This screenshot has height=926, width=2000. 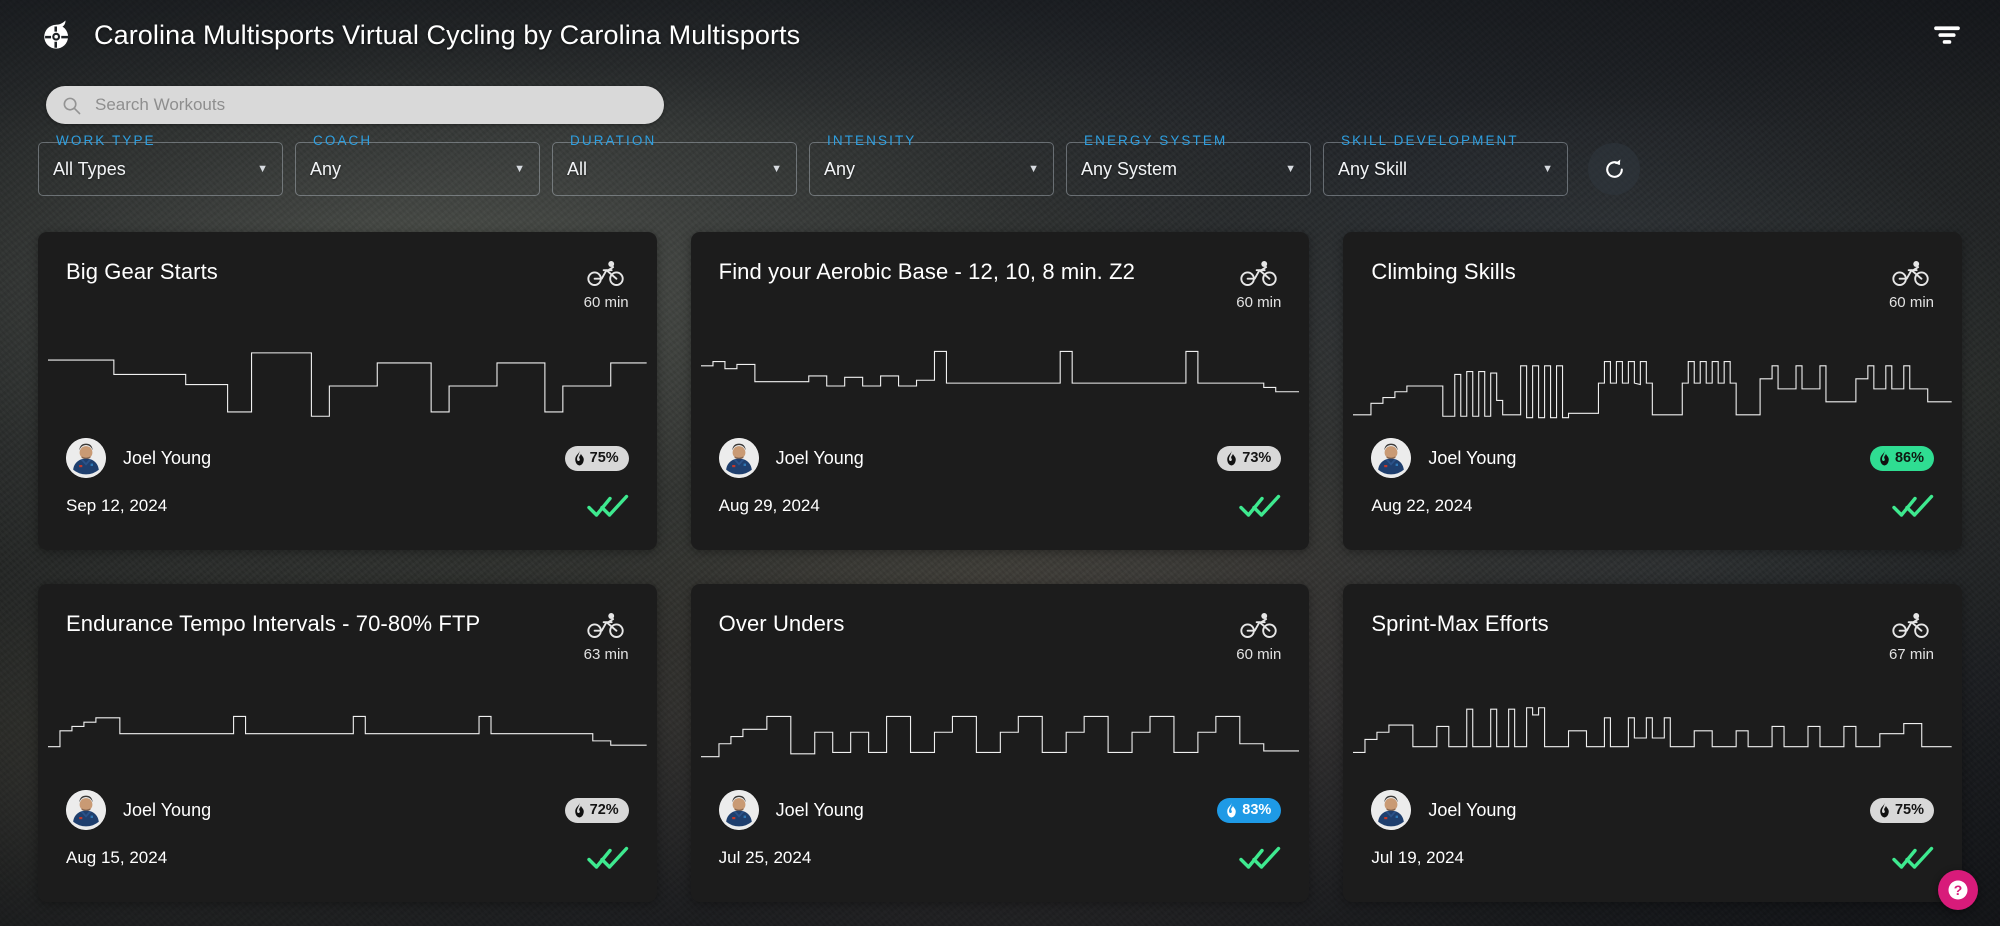 What do you see at coordinates (142, 271) in the screenshot?
I see `workout-title: Big Gear Starts` at bounding box center [142, 271].